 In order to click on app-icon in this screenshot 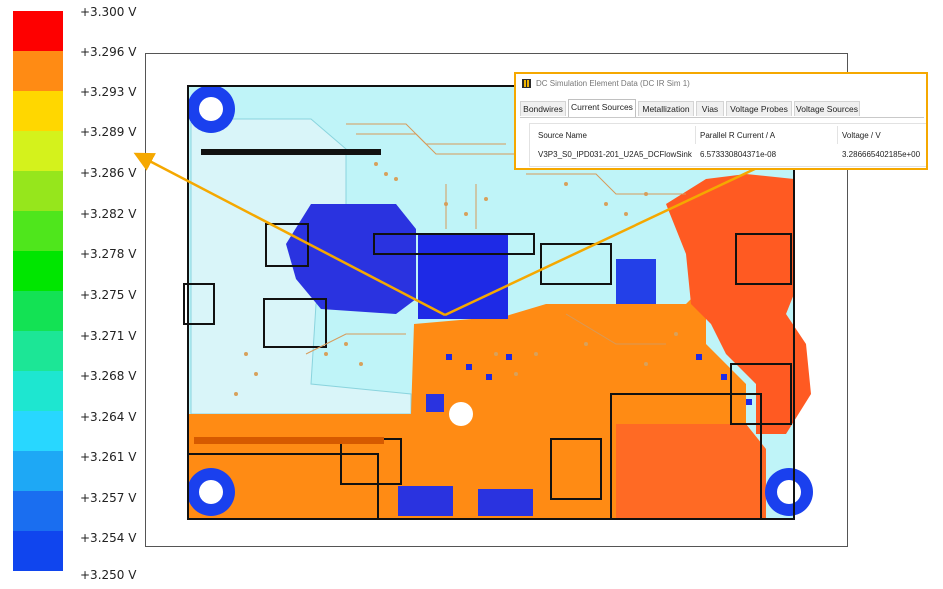, I will do `click(526, 83)`.